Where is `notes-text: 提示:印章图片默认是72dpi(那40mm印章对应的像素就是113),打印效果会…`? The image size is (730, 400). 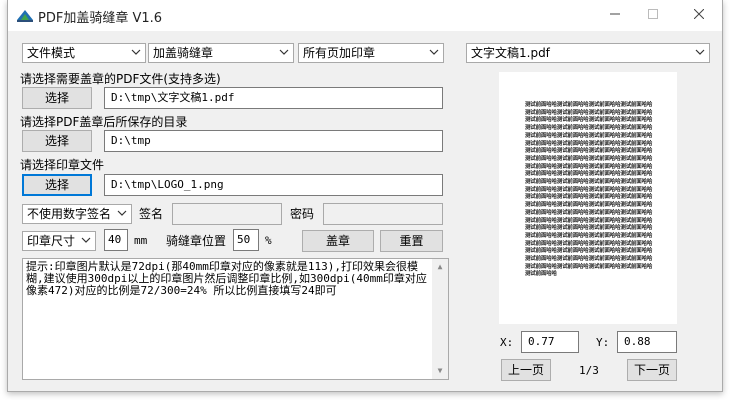 notes-text: 提示:印章图片默认是72dpi(那40mm印章对应的像素就是113),打印效果会… is located at coordinates (226, 278).